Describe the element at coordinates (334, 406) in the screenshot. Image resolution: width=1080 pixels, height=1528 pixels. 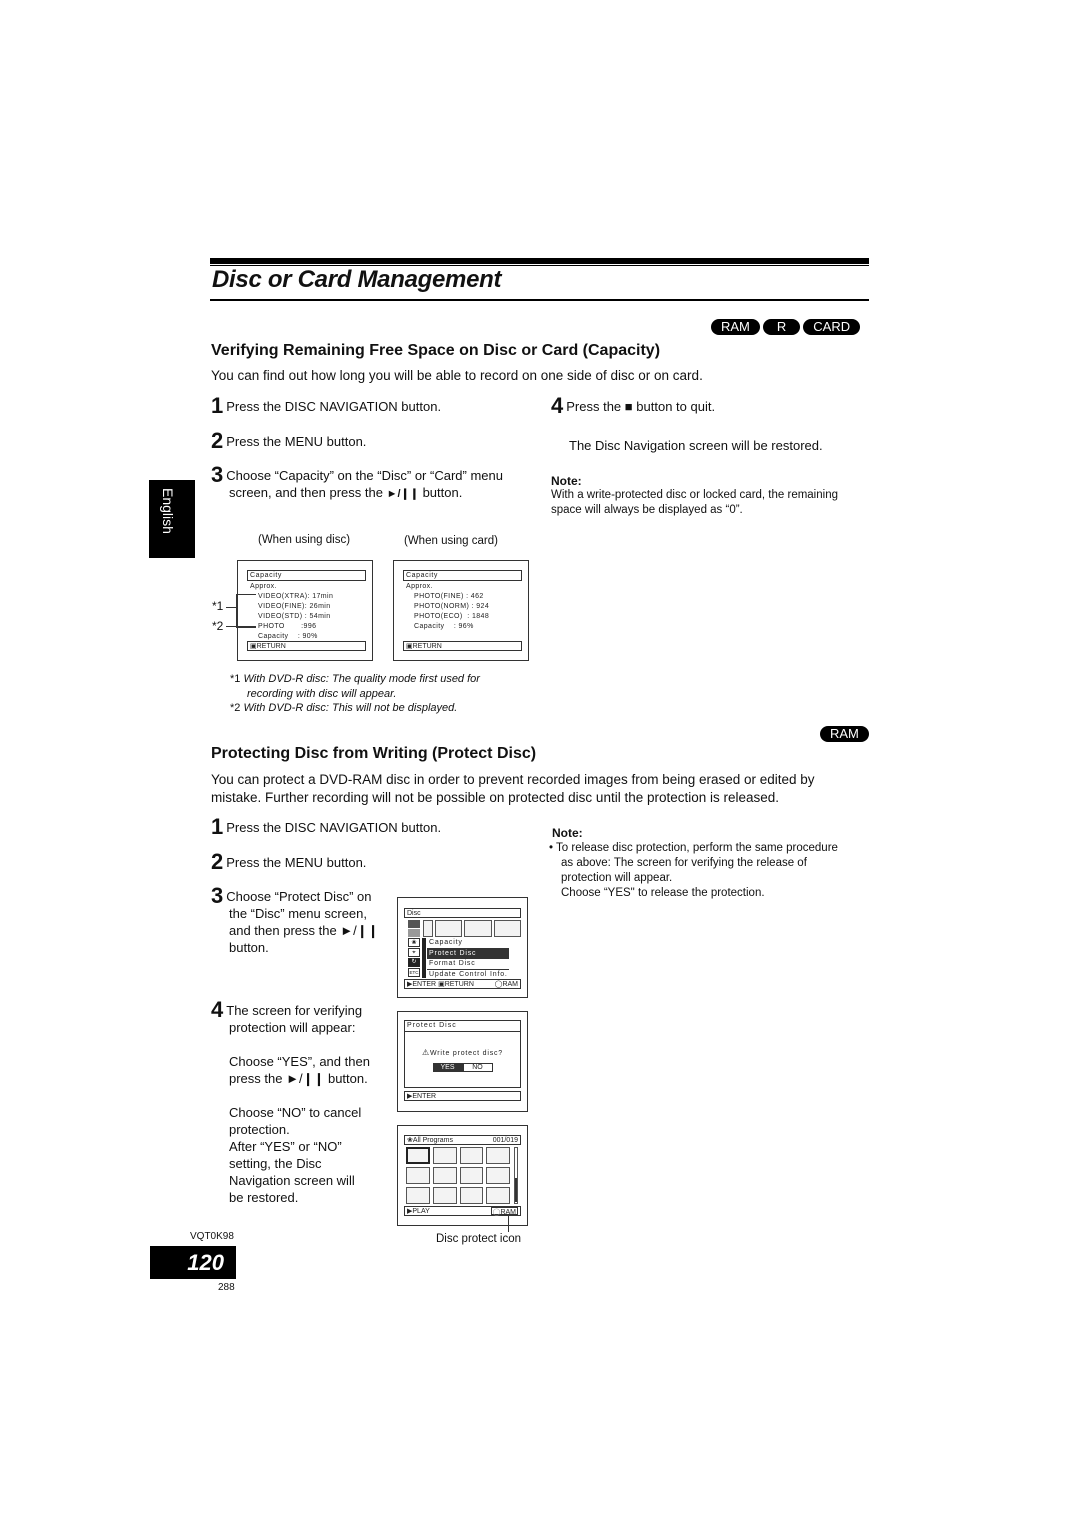
I see `step-text: Press the DISC NAVIGATION button.` at that location.